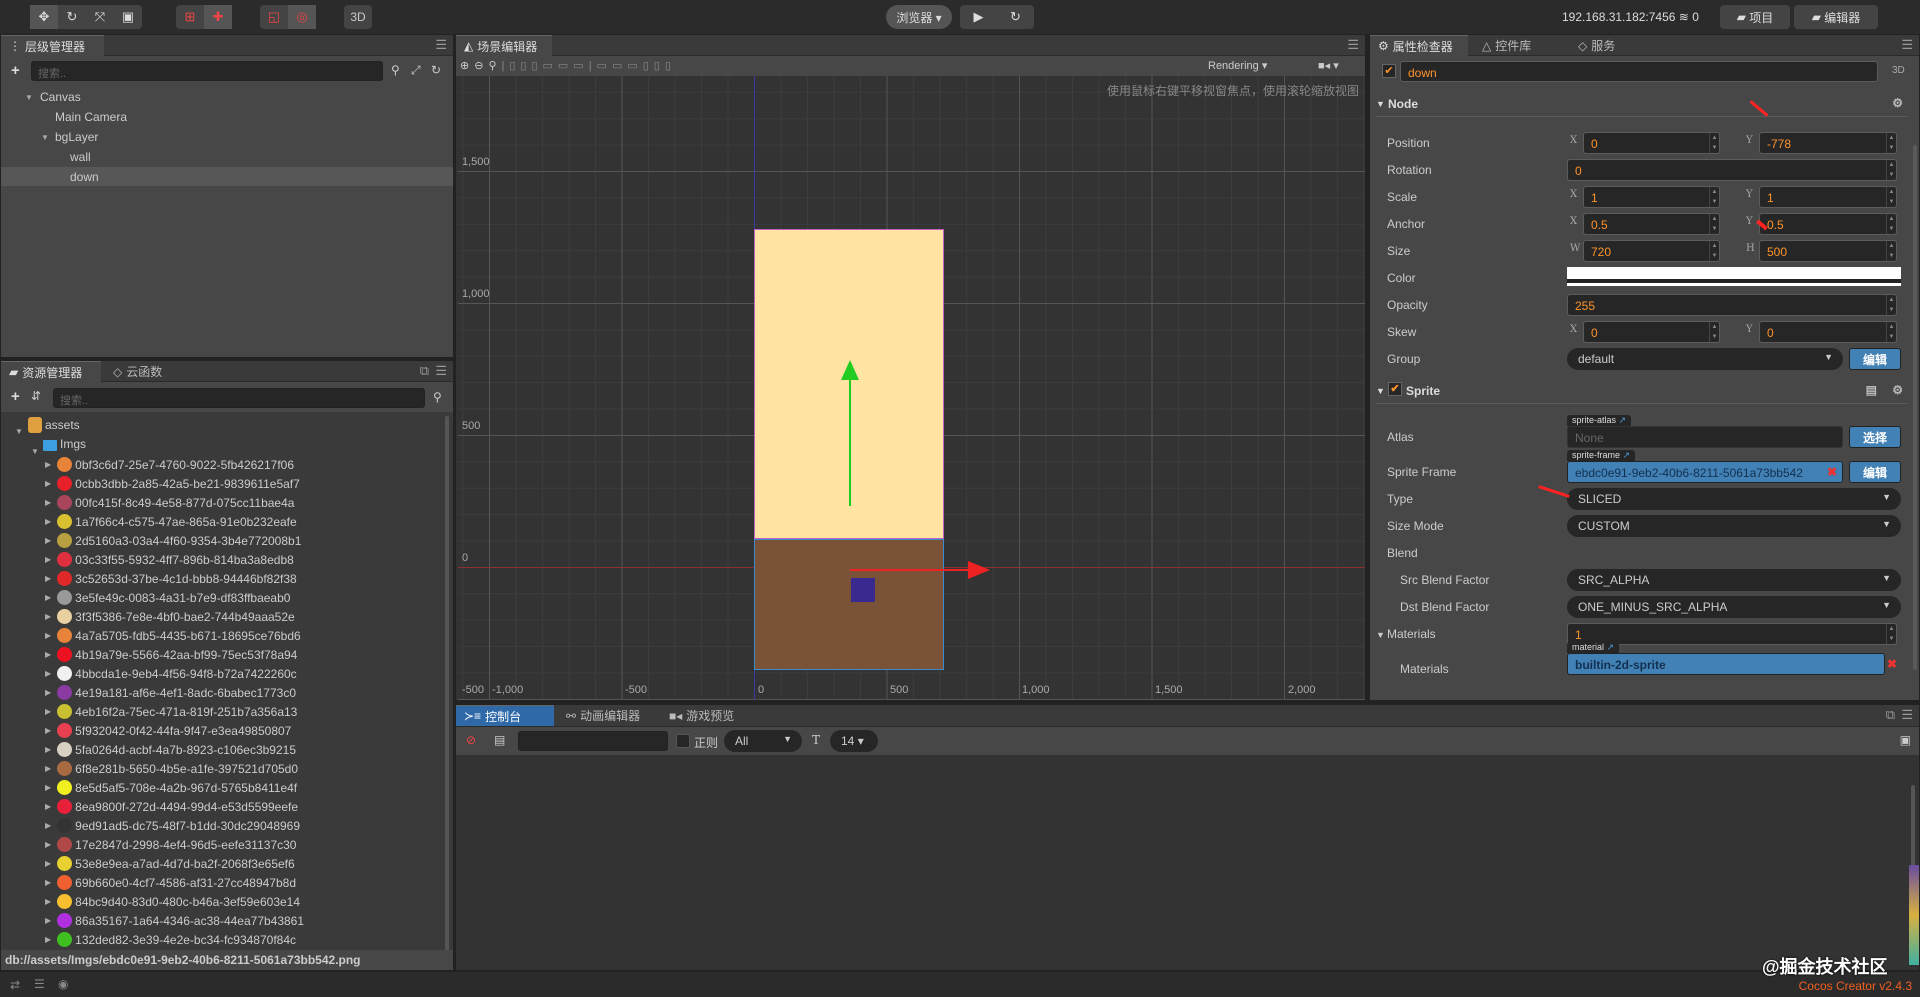 This screenshot has height=997, width=1920. Describe the element at coordinates (171, 654) in the screenshot. I see `asset-item: ▶ 4b19a79e-5566-42aa-bf99-75ec53f78a94` at that location.